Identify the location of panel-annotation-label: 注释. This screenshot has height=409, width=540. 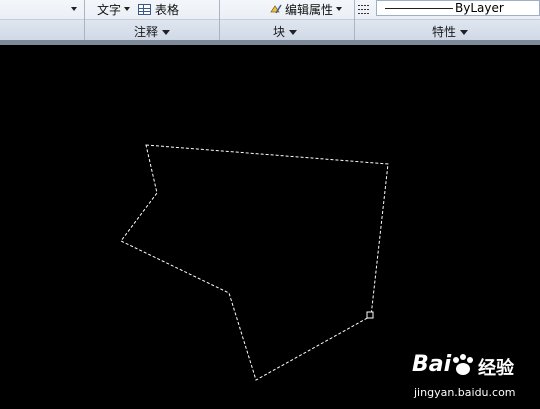
(146, 32).